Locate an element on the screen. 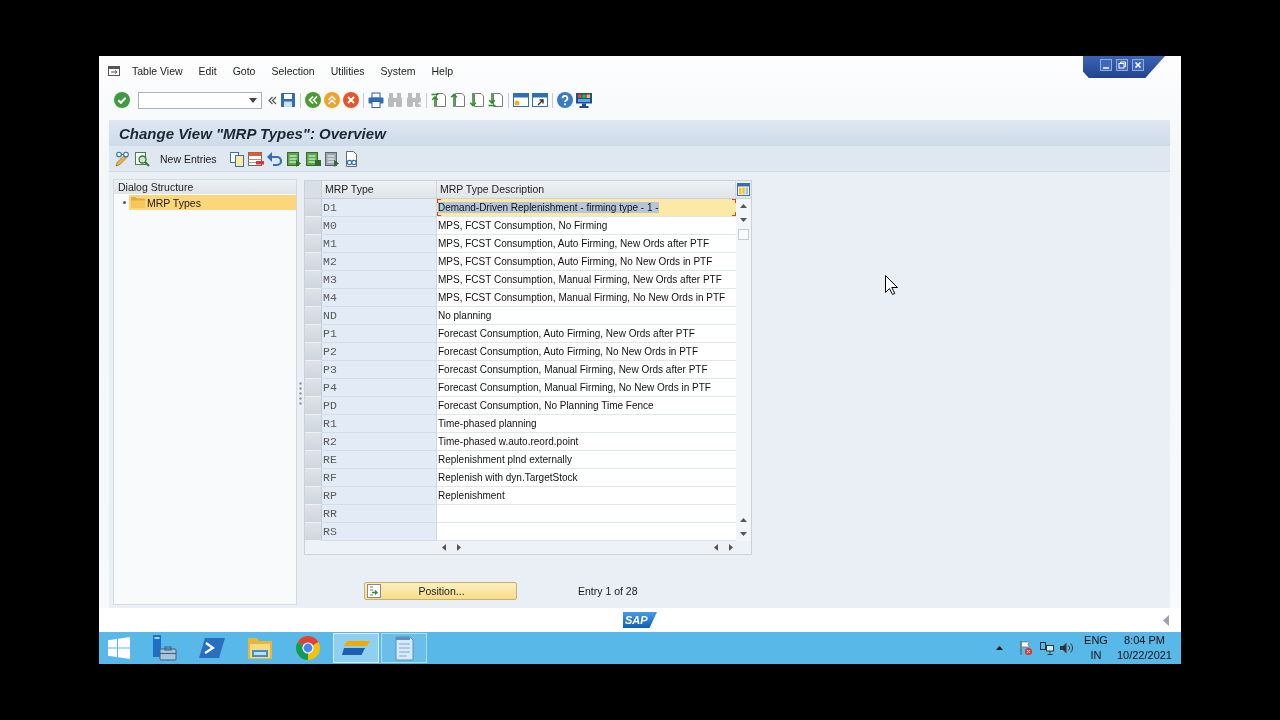 The image size is (1280, 720). description-field: Replenishment is located at coordinates (586, 496).